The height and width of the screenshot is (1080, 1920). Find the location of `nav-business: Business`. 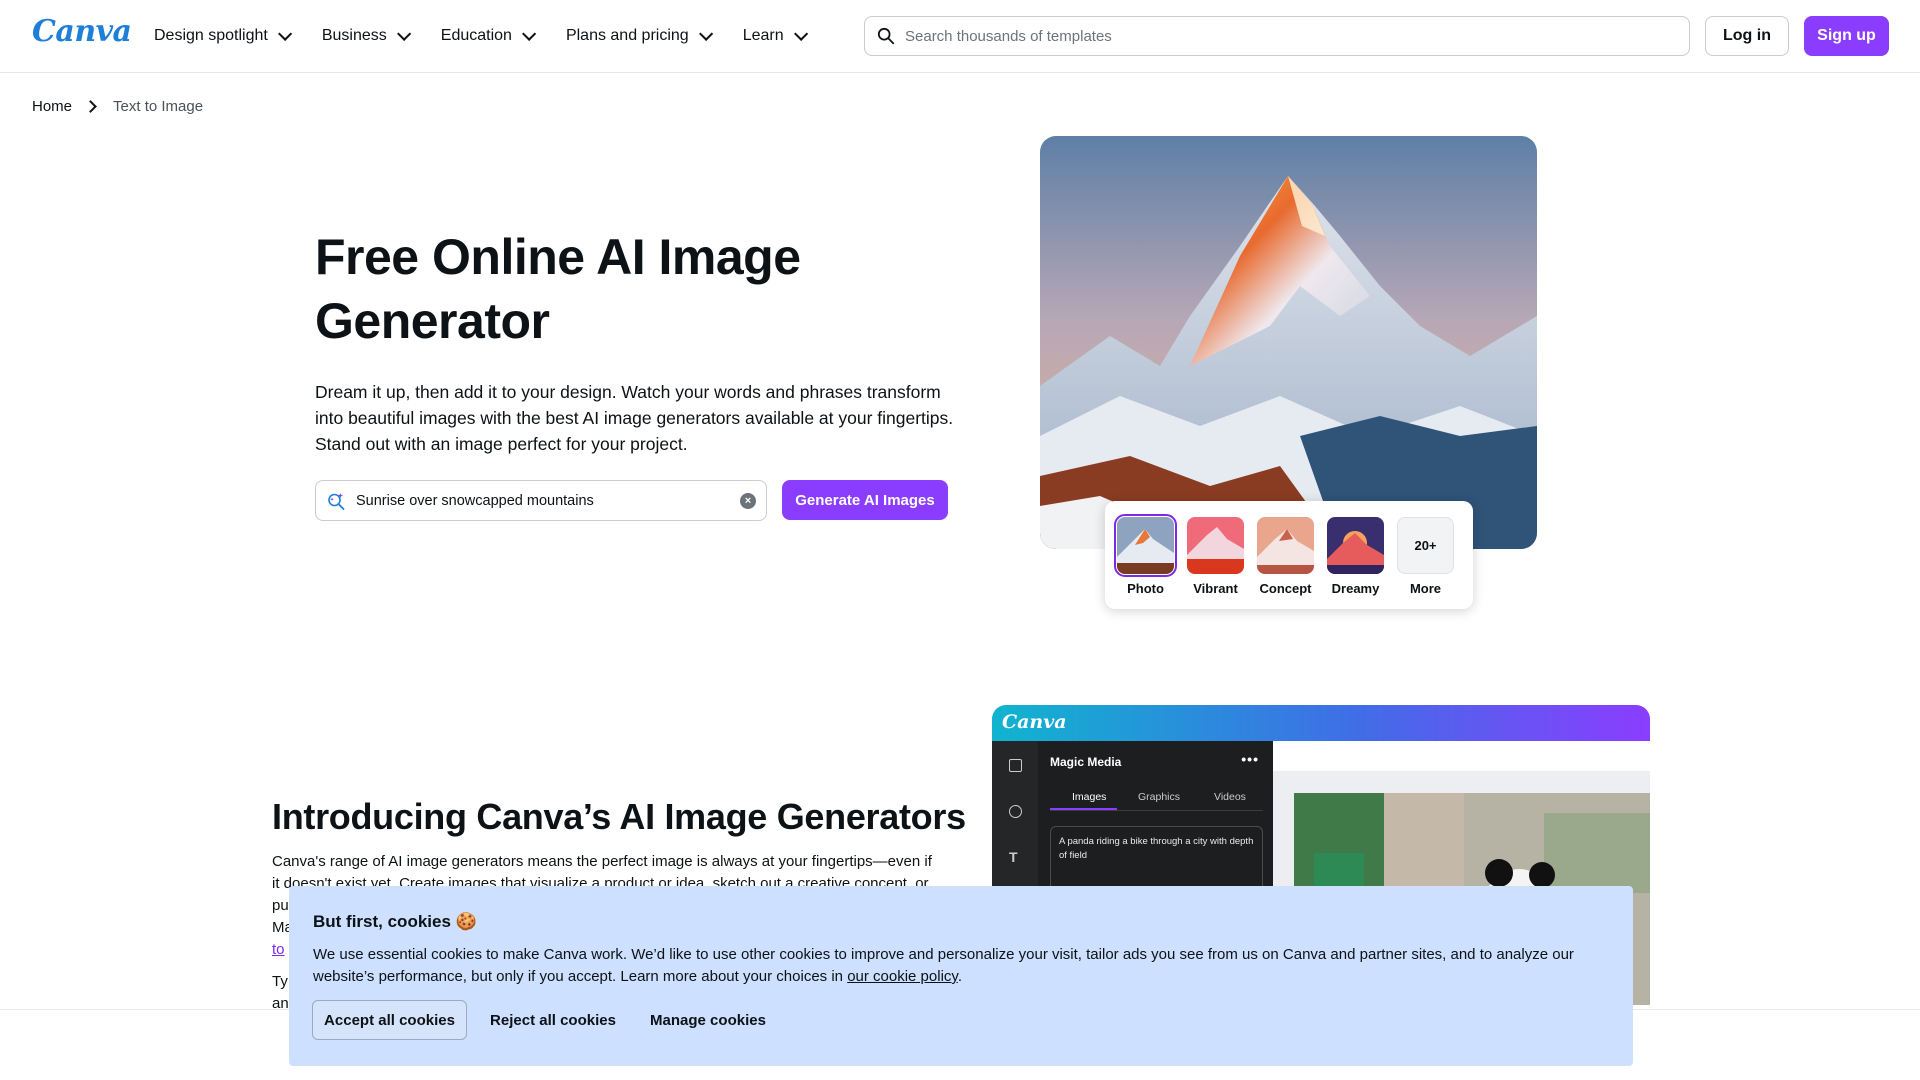

nav-business: Business is located at coordinates (366, 35).